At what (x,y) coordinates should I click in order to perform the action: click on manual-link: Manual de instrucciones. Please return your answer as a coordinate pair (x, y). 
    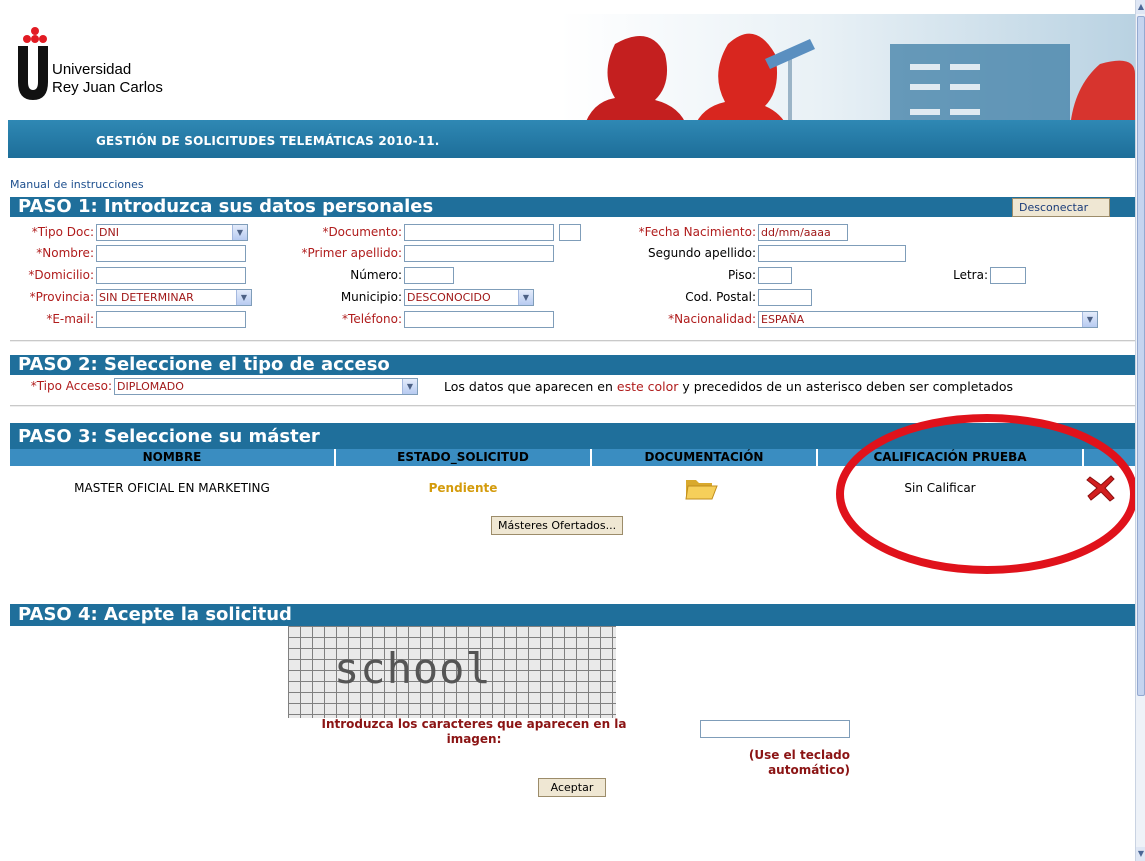
    Looking at the image, I should click on (77, 184).